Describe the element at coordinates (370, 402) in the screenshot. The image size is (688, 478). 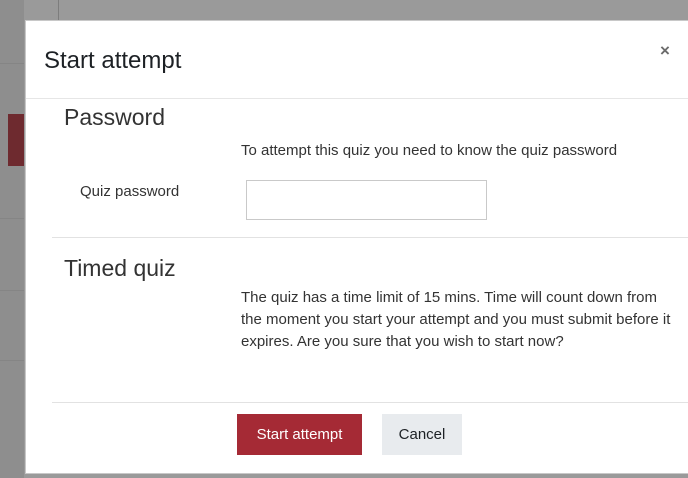
I see `footer-divider` at that location.